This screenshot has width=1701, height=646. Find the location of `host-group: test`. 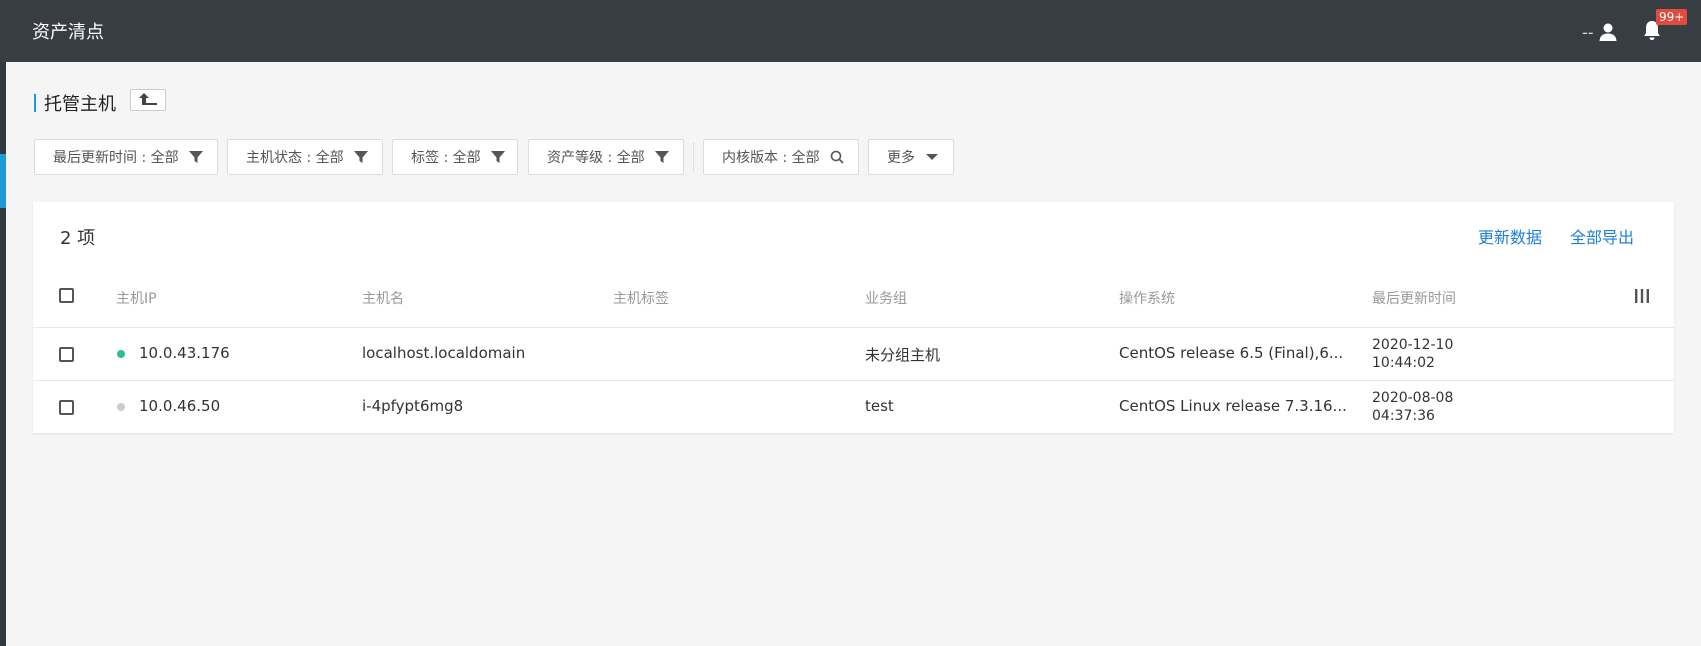

host-group: test is located at coordinates (879, 406).